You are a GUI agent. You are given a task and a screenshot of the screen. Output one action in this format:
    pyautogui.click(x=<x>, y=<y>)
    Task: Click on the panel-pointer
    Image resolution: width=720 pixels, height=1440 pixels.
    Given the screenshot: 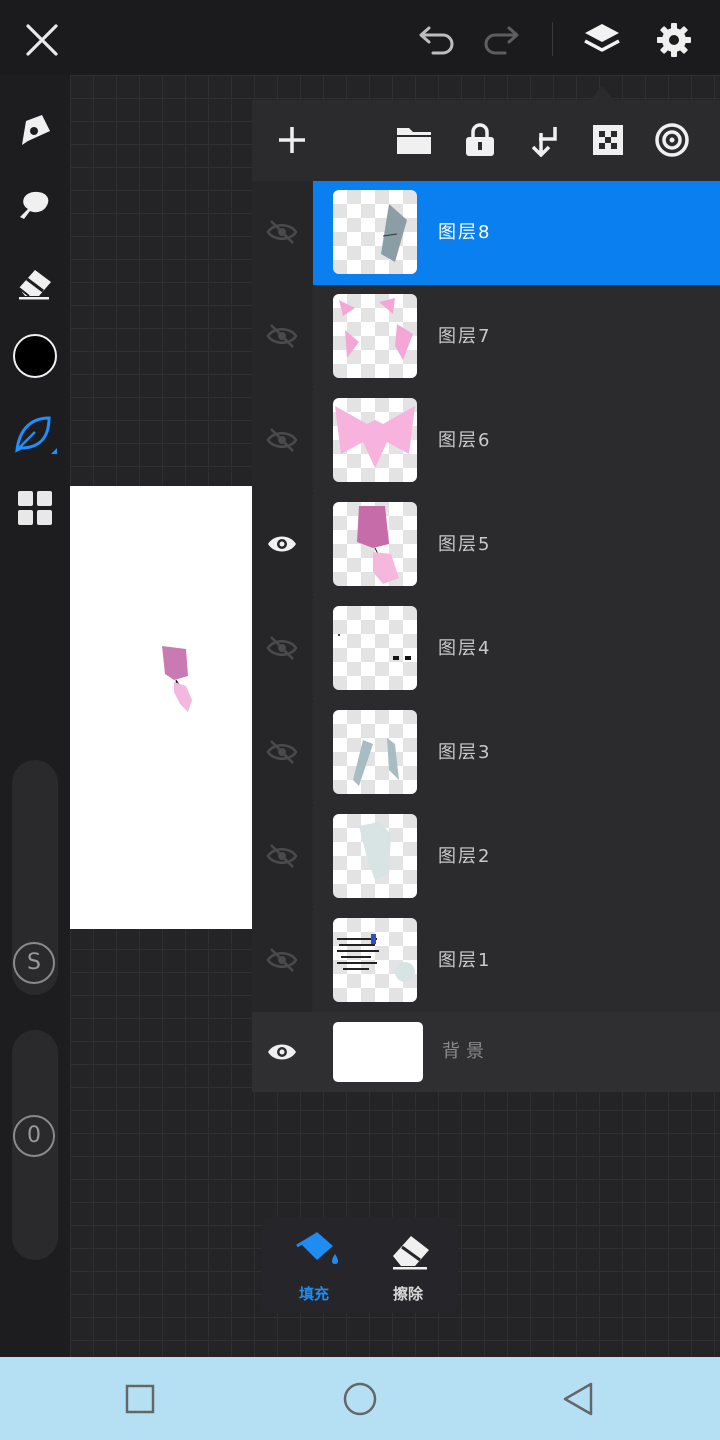 What is the action you would take?
    pyautogui.click(x=602, y=93)
    